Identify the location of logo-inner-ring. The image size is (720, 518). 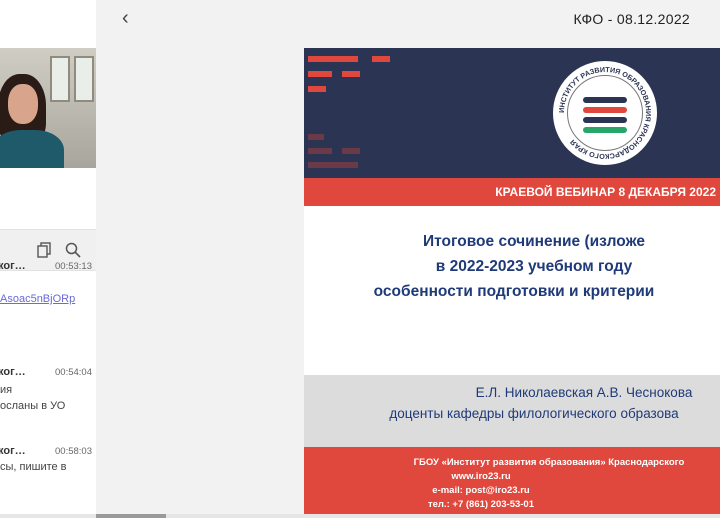
(605, 113).